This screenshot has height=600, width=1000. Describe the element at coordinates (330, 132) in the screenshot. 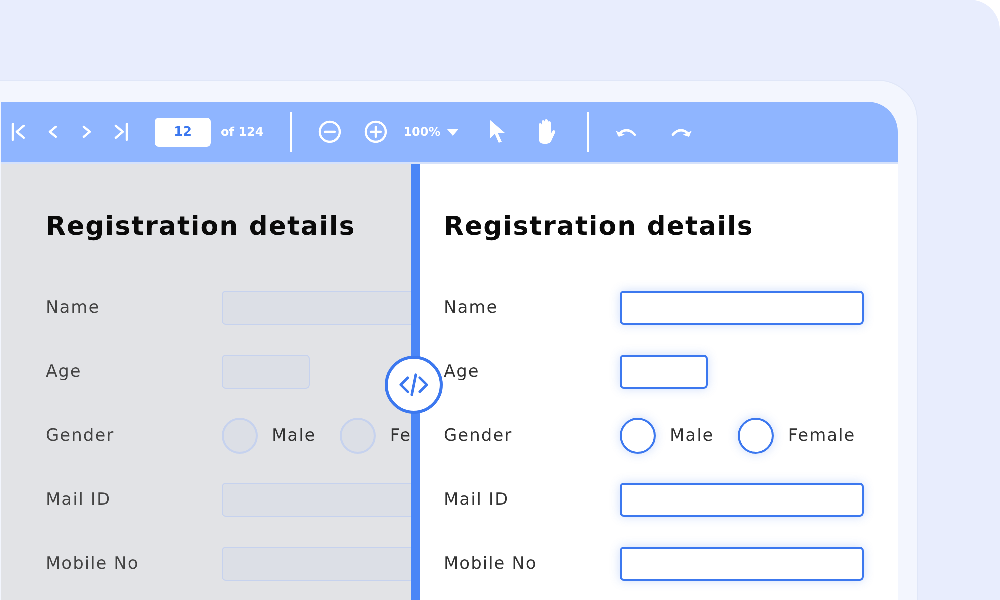

I see `zoom-out-icon` at that location.